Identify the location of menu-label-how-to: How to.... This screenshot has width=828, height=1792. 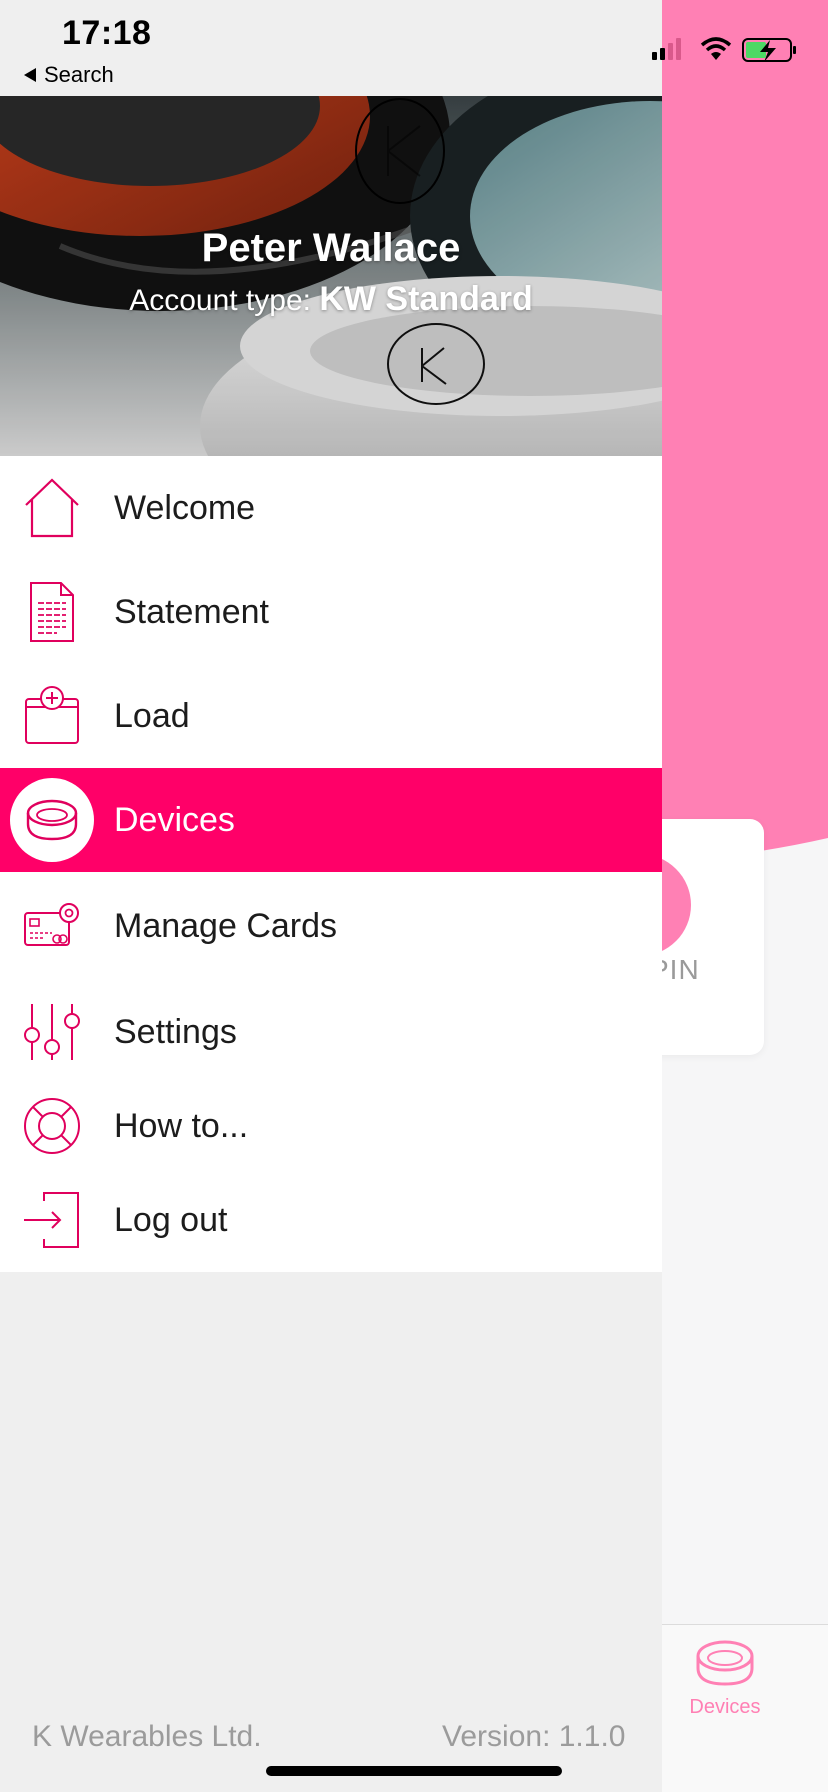
(181, 1125).